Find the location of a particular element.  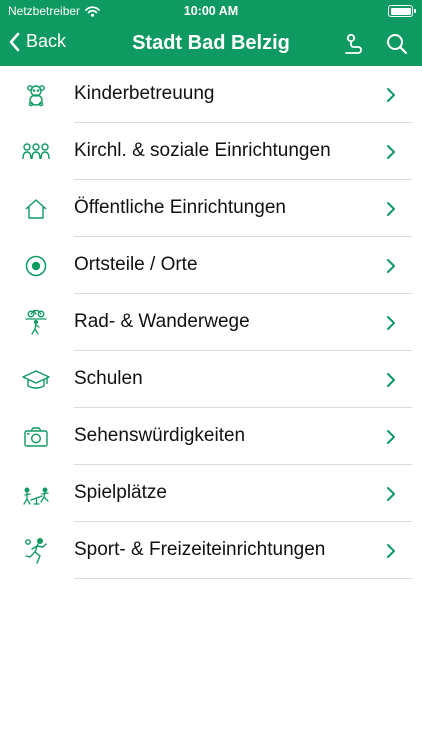

bike-hike-icon is located at coordinates (36, 322).